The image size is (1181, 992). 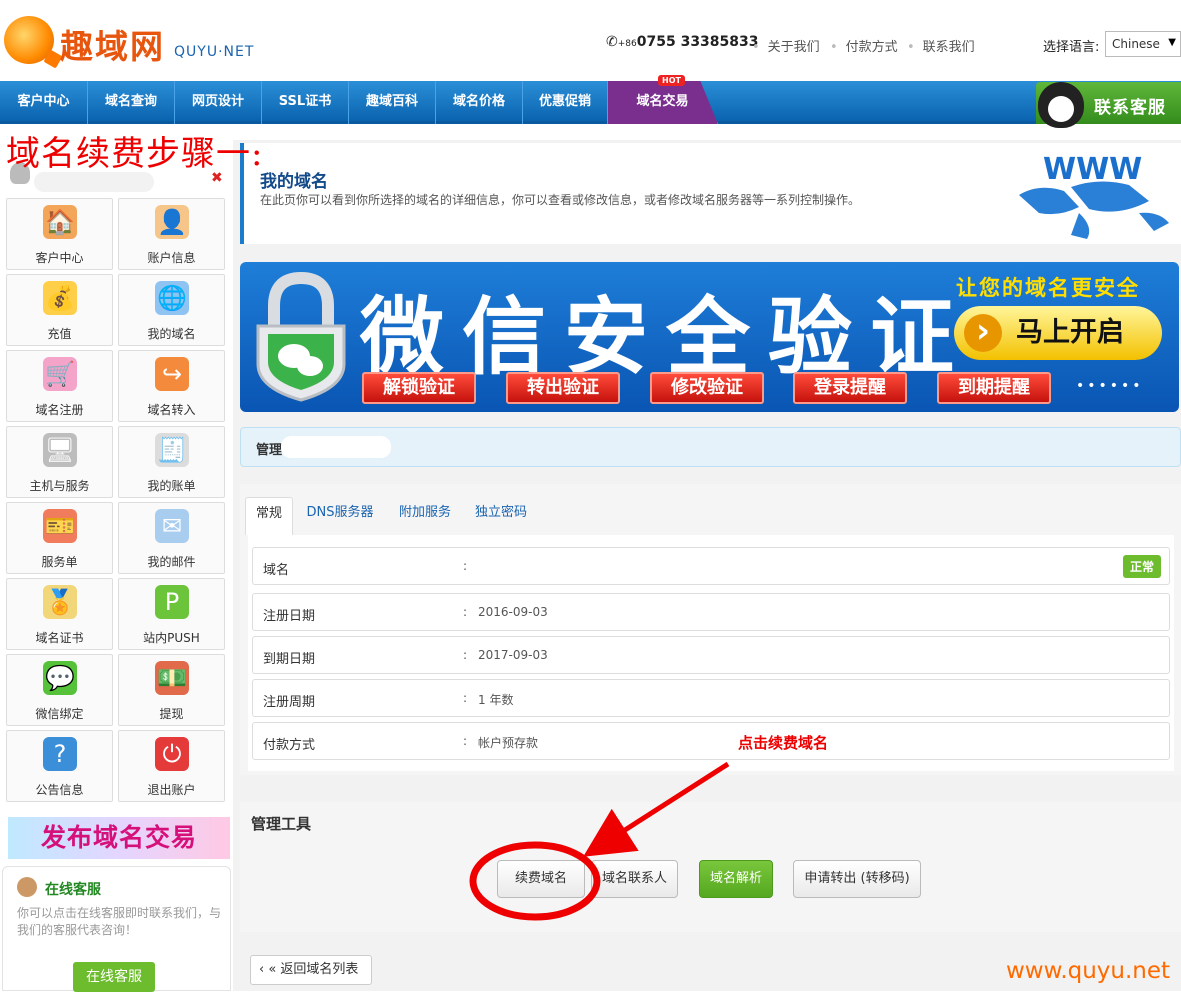 I want to click on sidebar-item-certificate: 🏅 域名证书, so click(x=59, y=614).